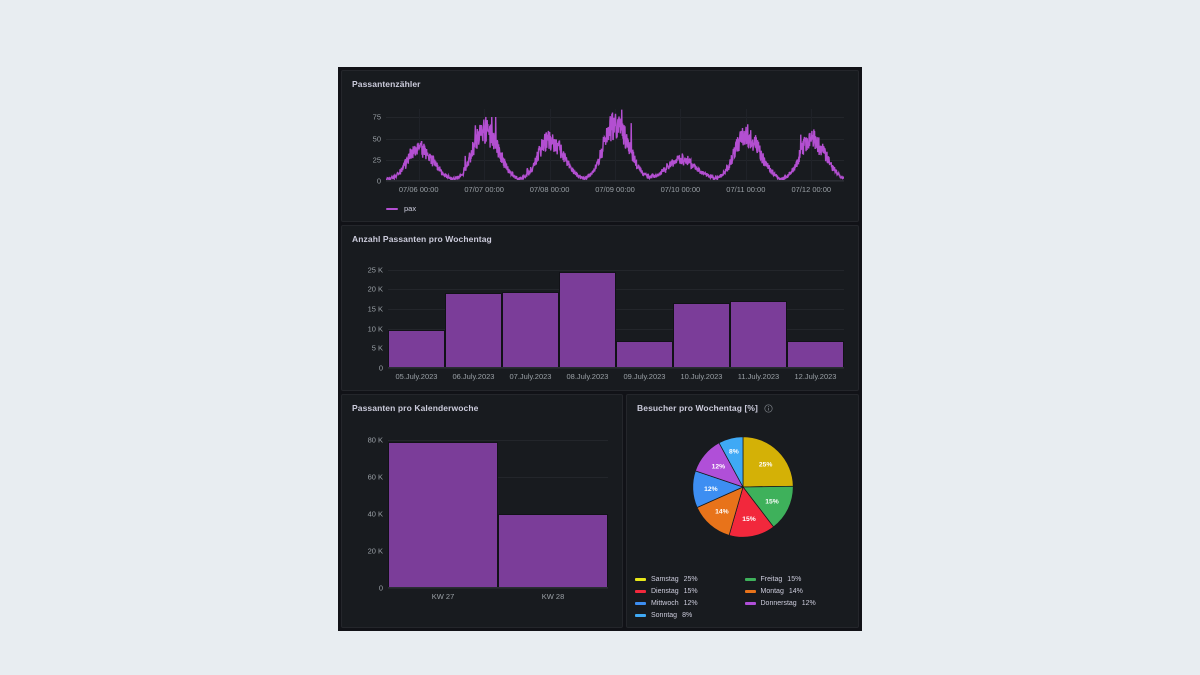  Describe the element at coordinates (600, 237) in the screenshot. I see `panel-header: Anzahl Passanten pro Wochentag` at that location.